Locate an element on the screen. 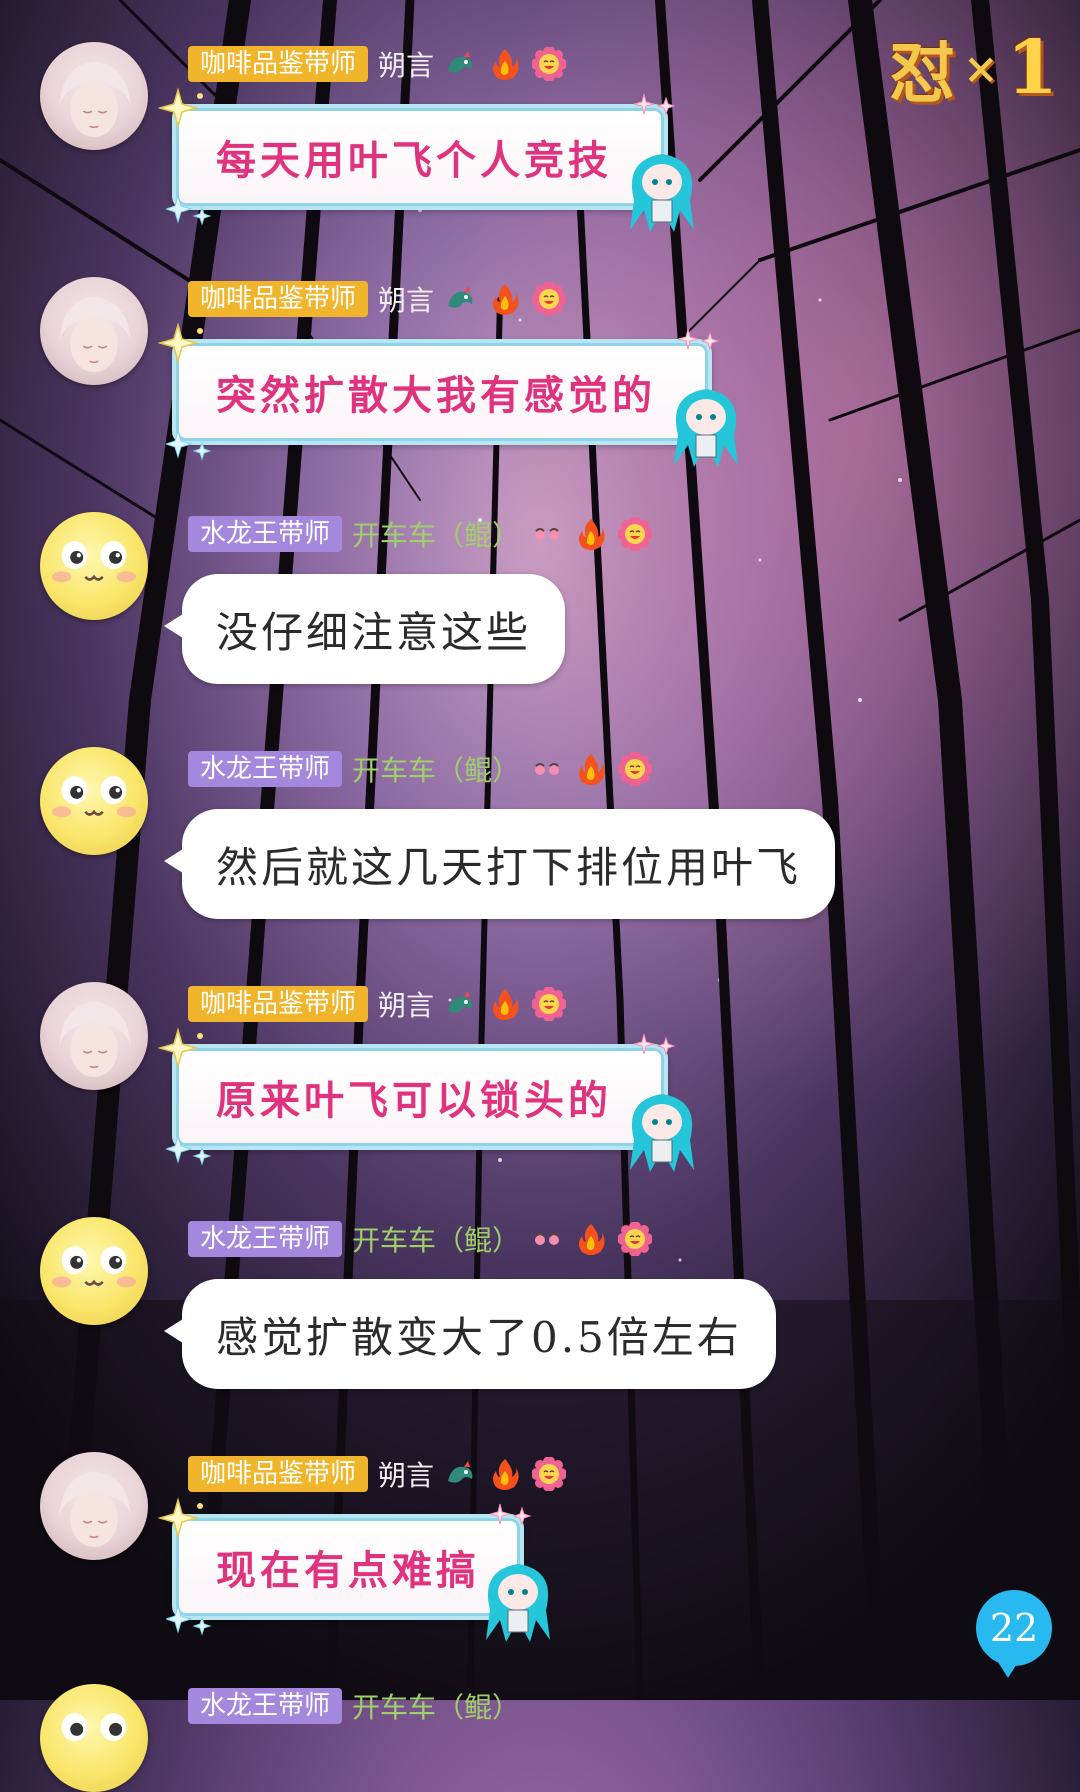  message-bubble: 突然扩散大我有感觉的 is located at coordinates (448, 394).